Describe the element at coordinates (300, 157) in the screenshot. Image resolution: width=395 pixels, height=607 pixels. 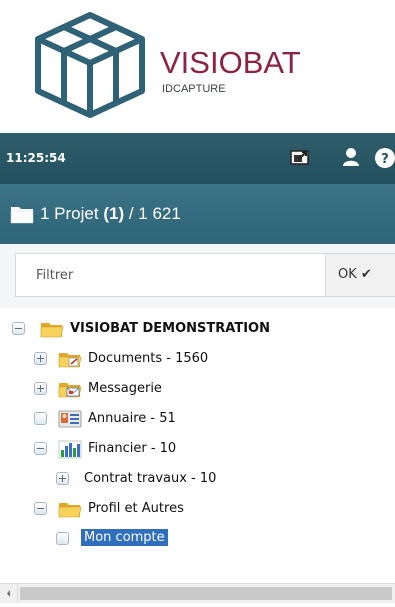
I see `export-icon` at that location.